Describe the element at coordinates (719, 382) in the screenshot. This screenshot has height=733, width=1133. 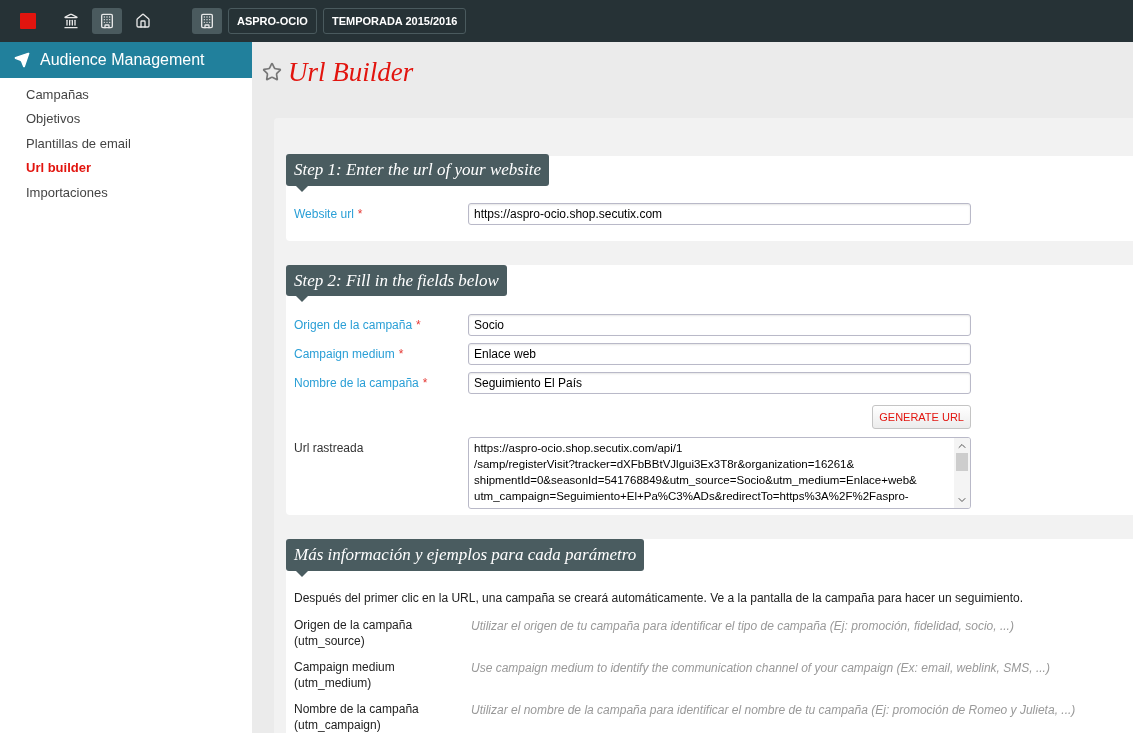
I see `text-field: Seguimiento El País` at that location.